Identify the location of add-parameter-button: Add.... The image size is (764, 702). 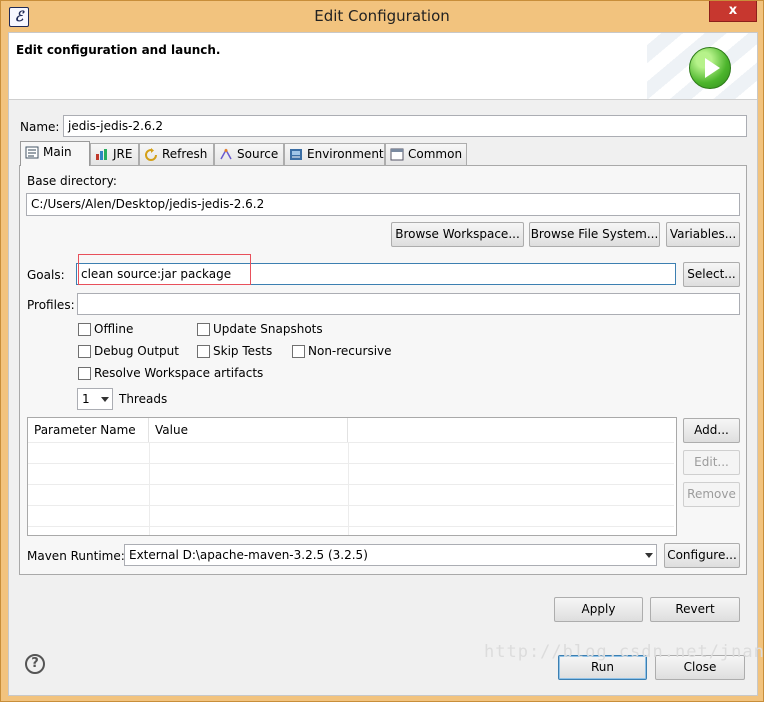
(711, 430).